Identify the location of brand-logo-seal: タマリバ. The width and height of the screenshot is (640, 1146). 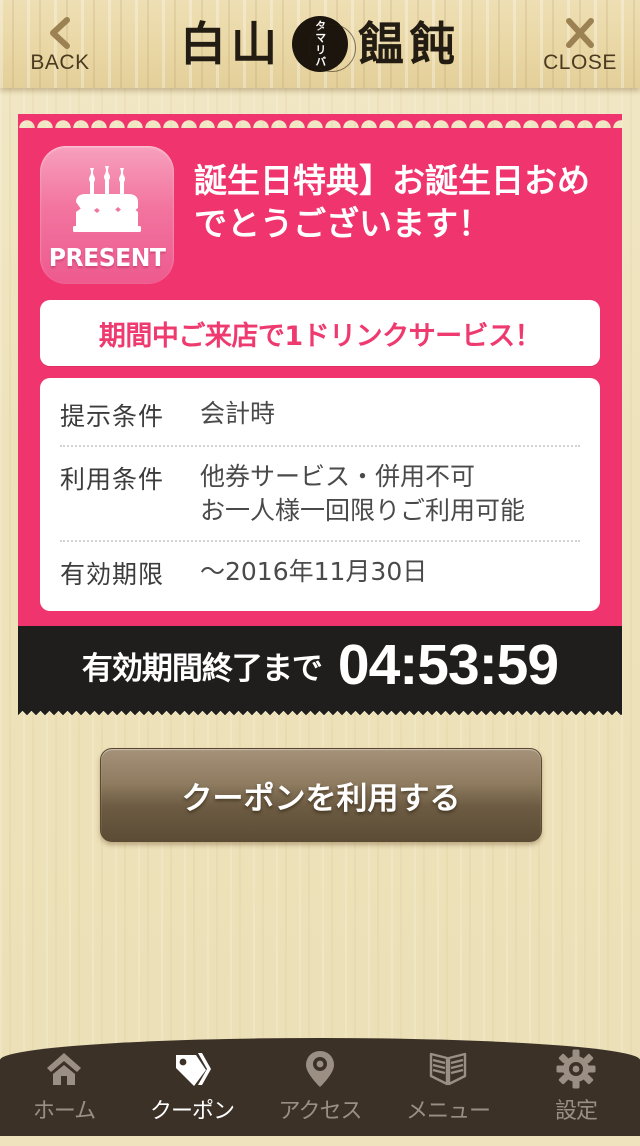
(324, 44).